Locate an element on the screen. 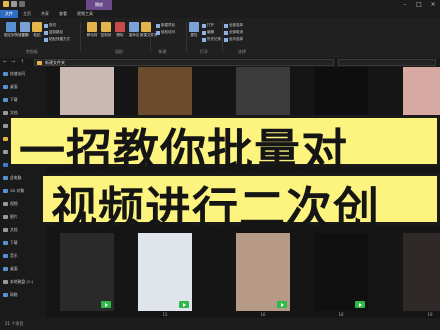 This screenshot has width=440, height=330. select-all-icon is located at coordinates (226, 25).